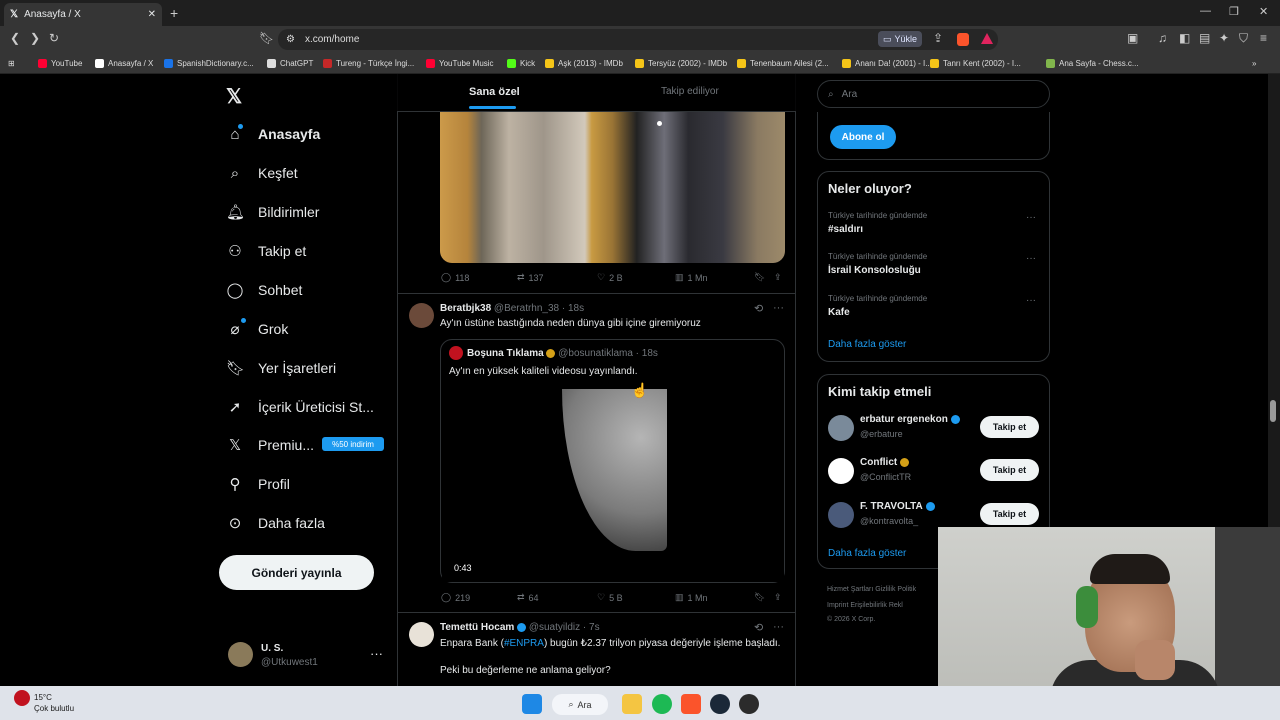 This screenshot has height=720, width=1280. Describe the element at coordinates (749, 704) in the screenshot. I see `app-icon` at that location.